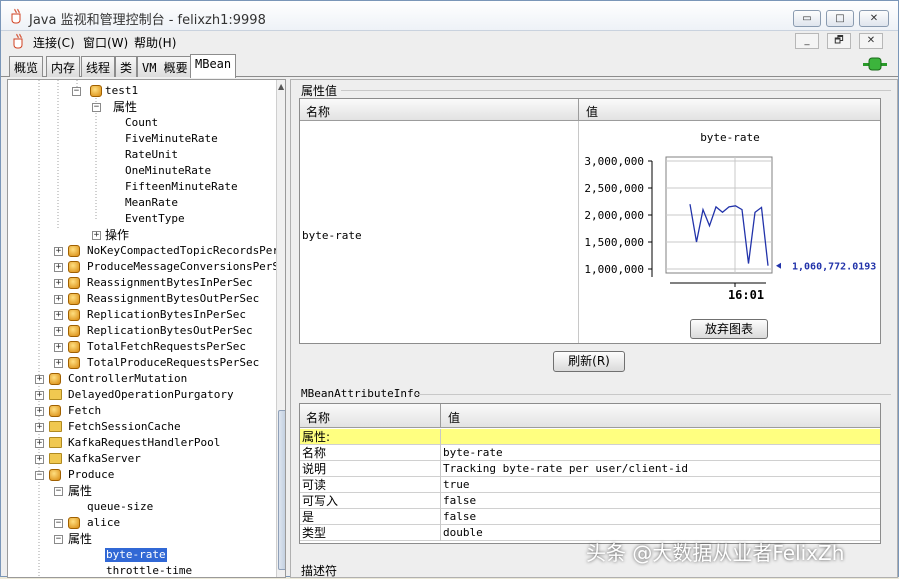 Image resolution: width=899 pixels, height=579 pixels. I want to click on close-button: ✕, so click(874, 18).